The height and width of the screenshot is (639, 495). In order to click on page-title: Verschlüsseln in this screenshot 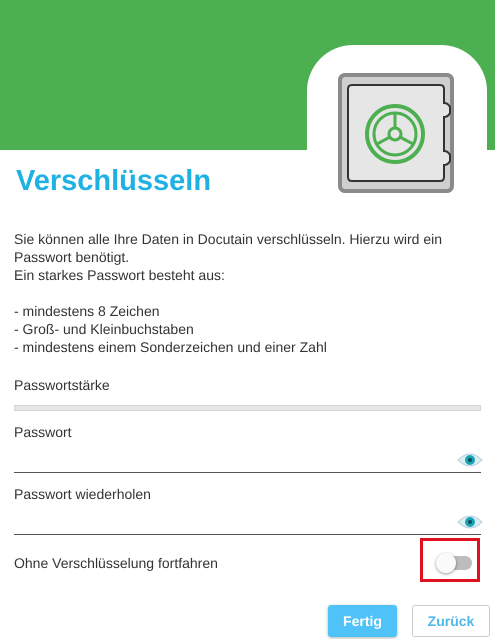, I will do `click(114, 181)`.